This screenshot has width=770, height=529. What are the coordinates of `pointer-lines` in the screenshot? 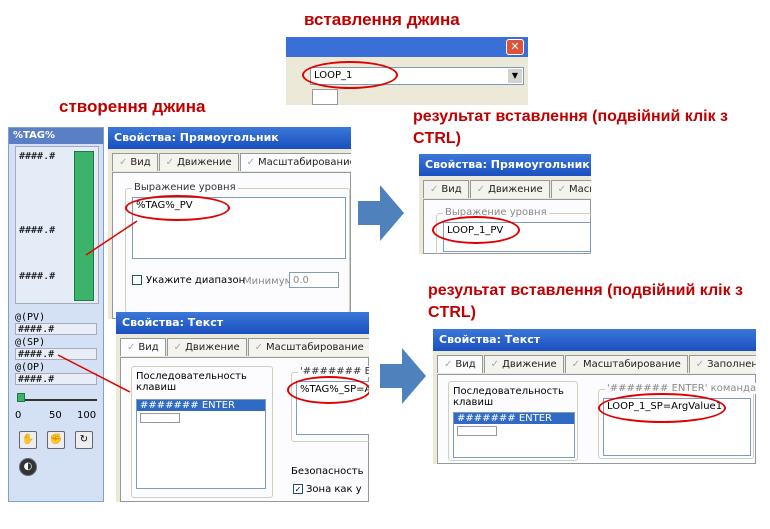 It's located at (97, 306).